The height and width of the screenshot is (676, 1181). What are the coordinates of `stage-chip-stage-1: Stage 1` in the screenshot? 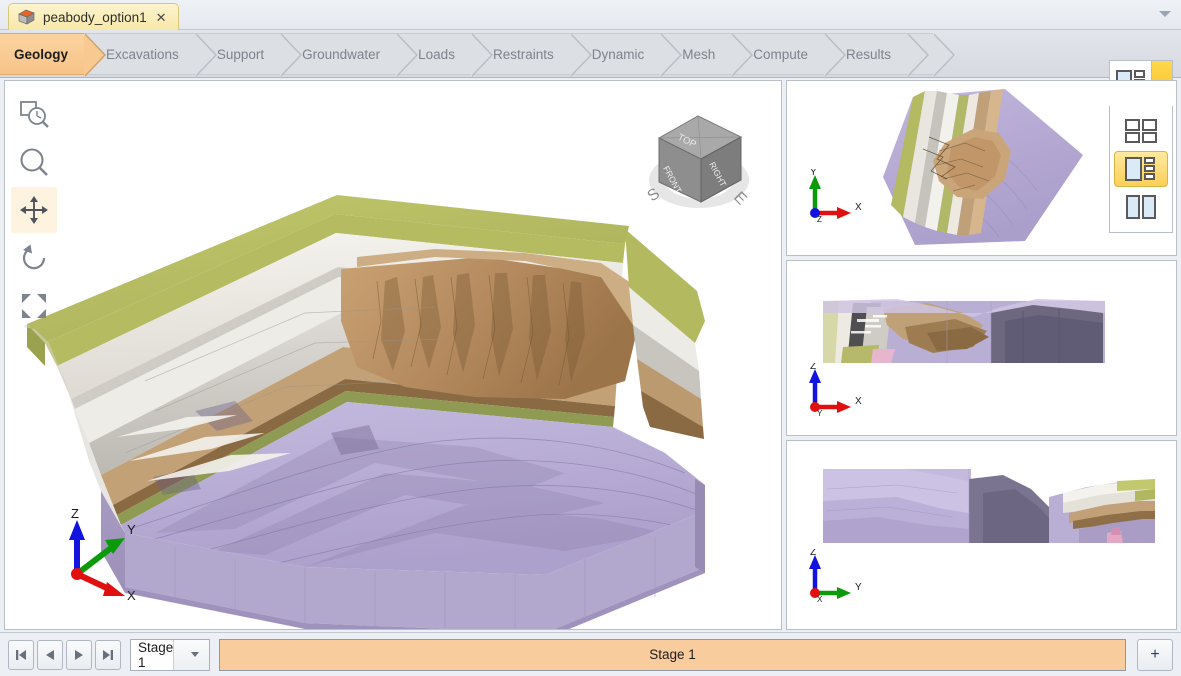 It's located at (672, 654).